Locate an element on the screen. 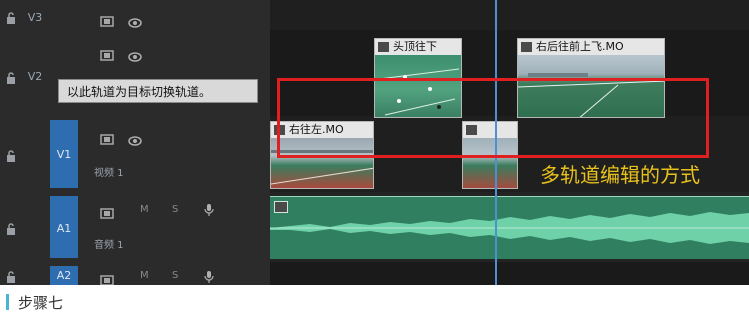 The image size is (749, 321). track-name-v1: V1 is located at coordinates (64, 154).